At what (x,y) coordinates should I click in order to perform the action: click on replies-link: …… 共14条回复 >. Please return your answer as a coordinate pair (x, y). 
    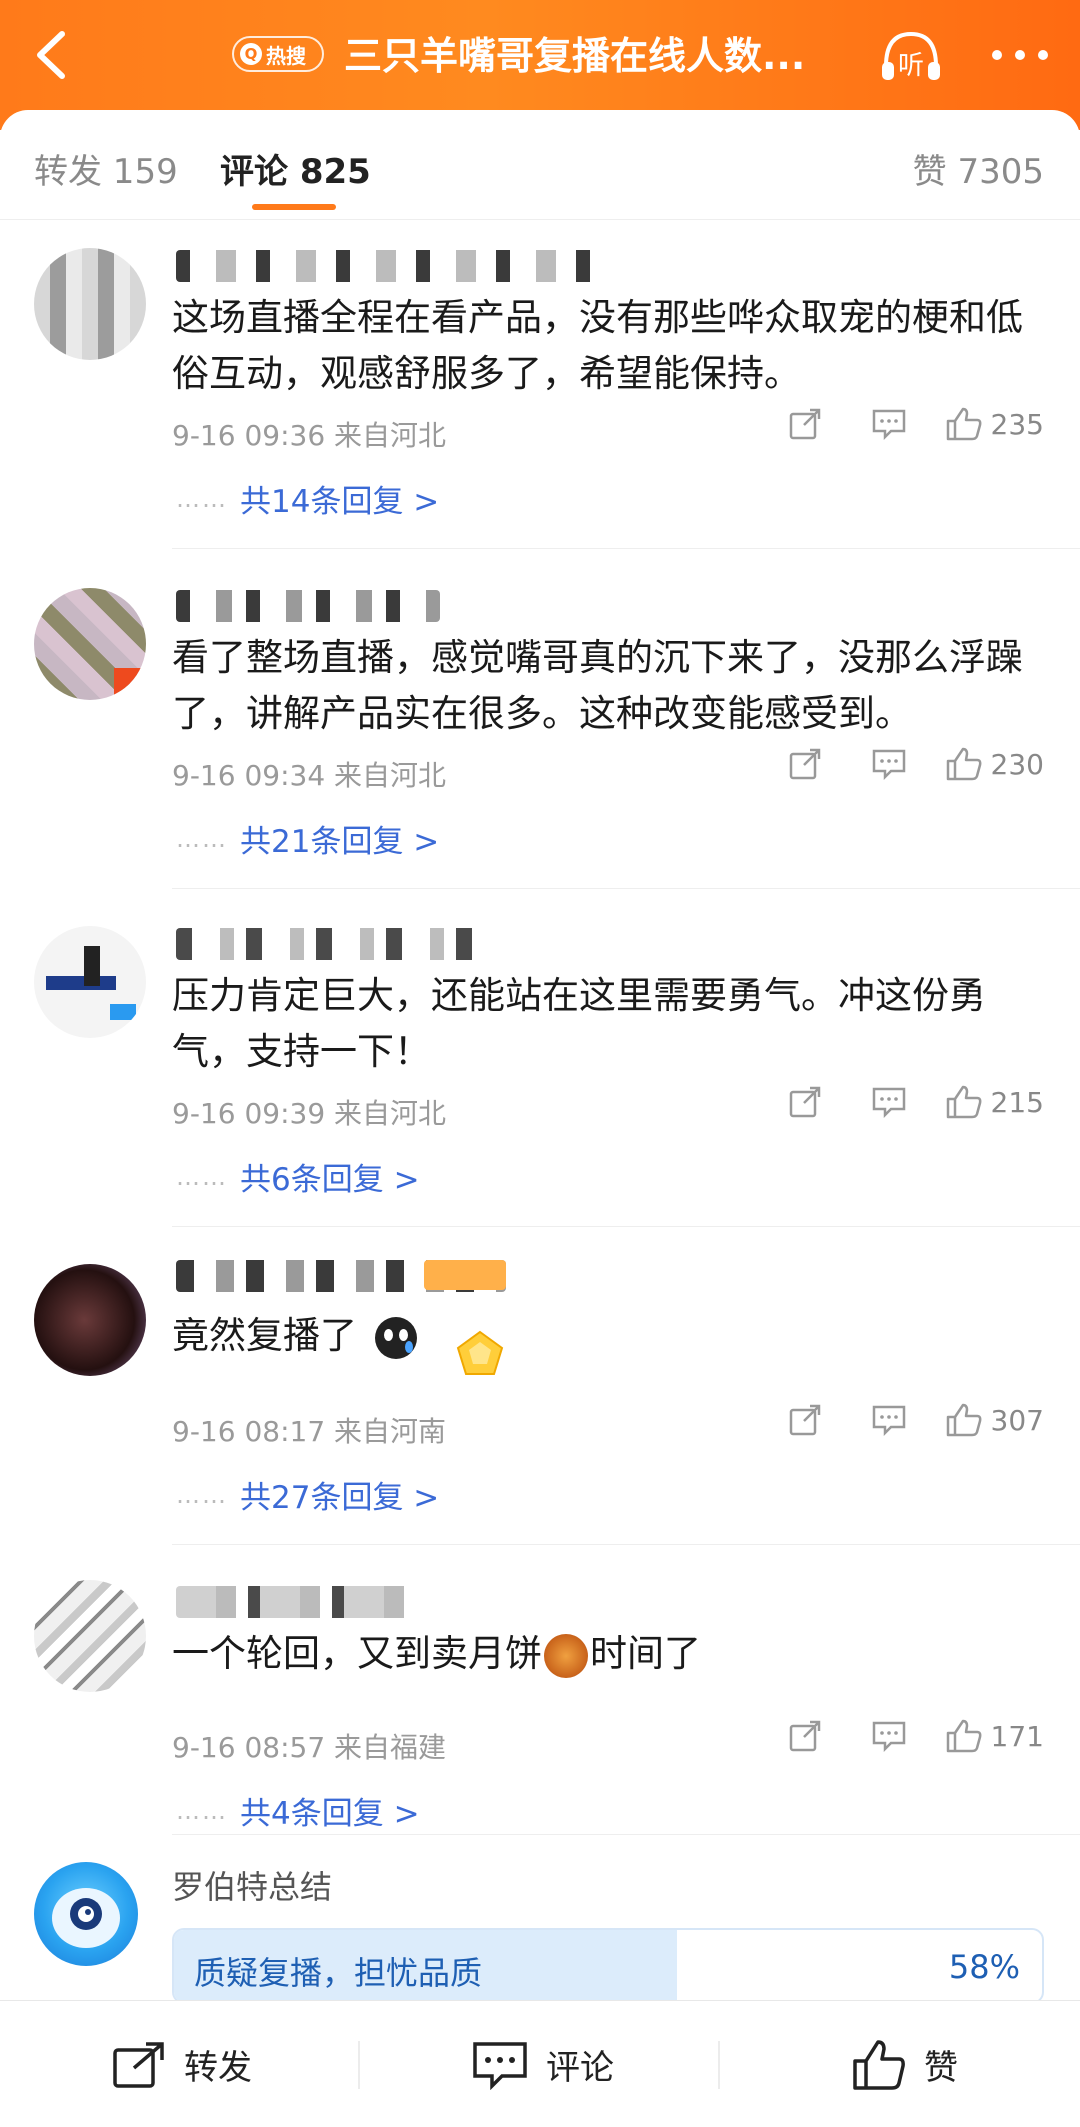
    Looking at the image, I should click on (307, 498).